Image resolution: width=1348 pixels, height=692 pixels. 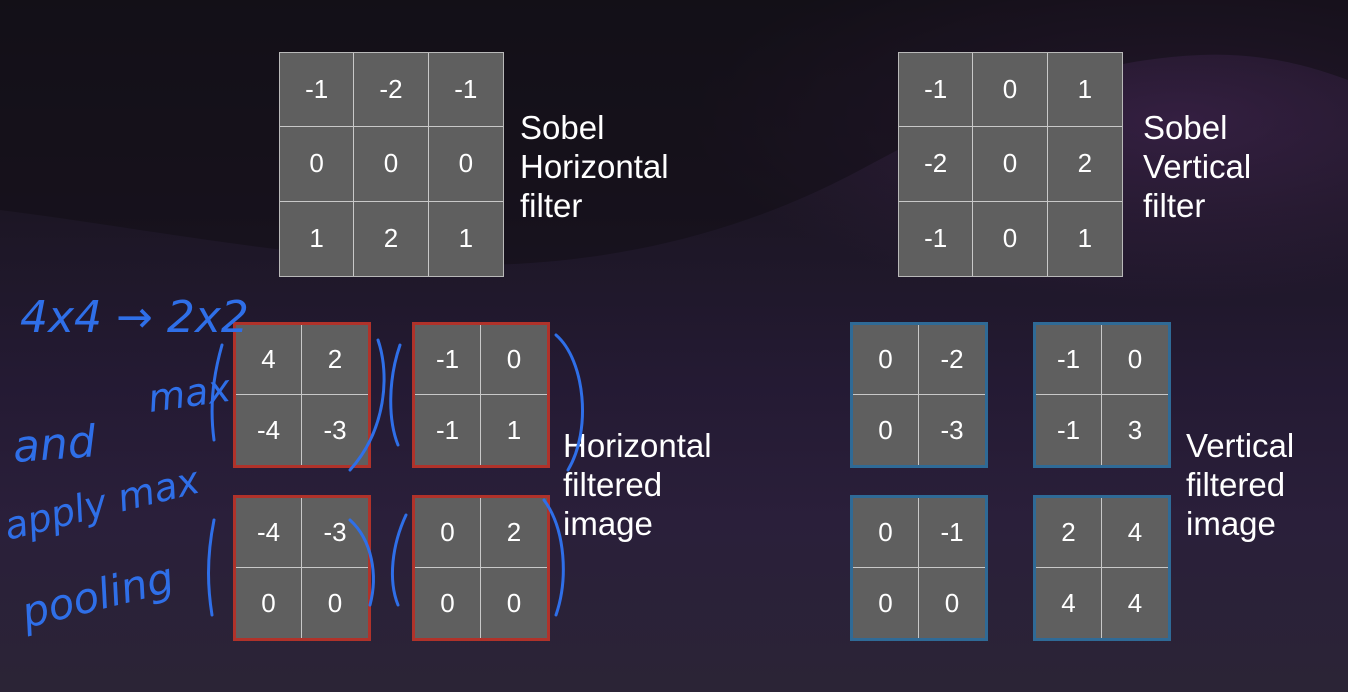 I want to click on horizontal-filtered-label: Horizontal filtered image, so click(x=637, y=484).